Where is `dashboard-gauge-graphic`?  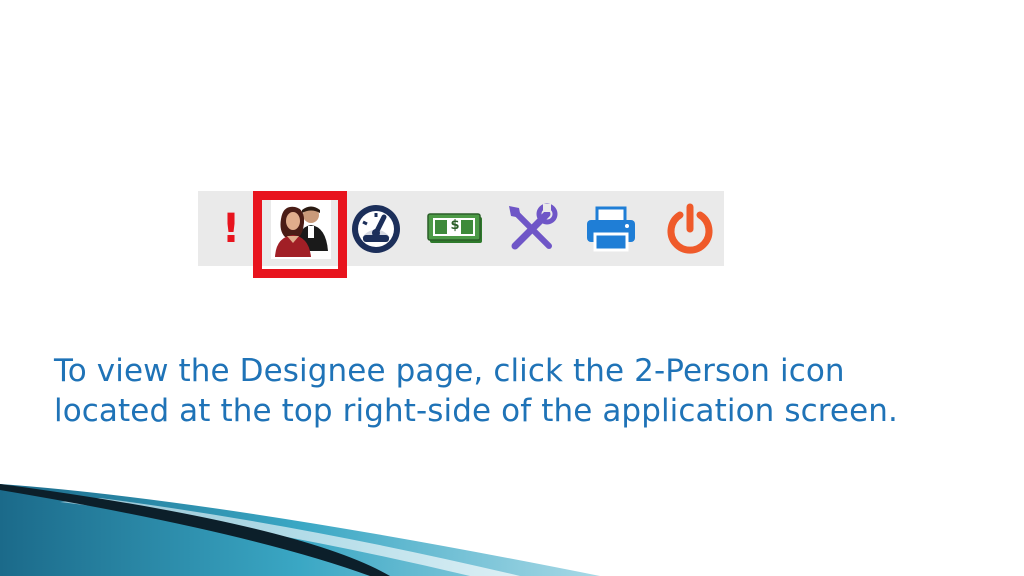 dashboard-gauge-graphic is located at coordinates (376, 229).